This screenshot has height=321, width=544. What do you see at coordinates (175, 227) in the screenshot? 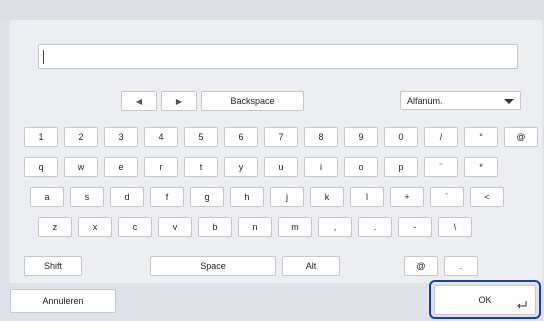
I see `key-v: v` at bounding box center [175, 227].